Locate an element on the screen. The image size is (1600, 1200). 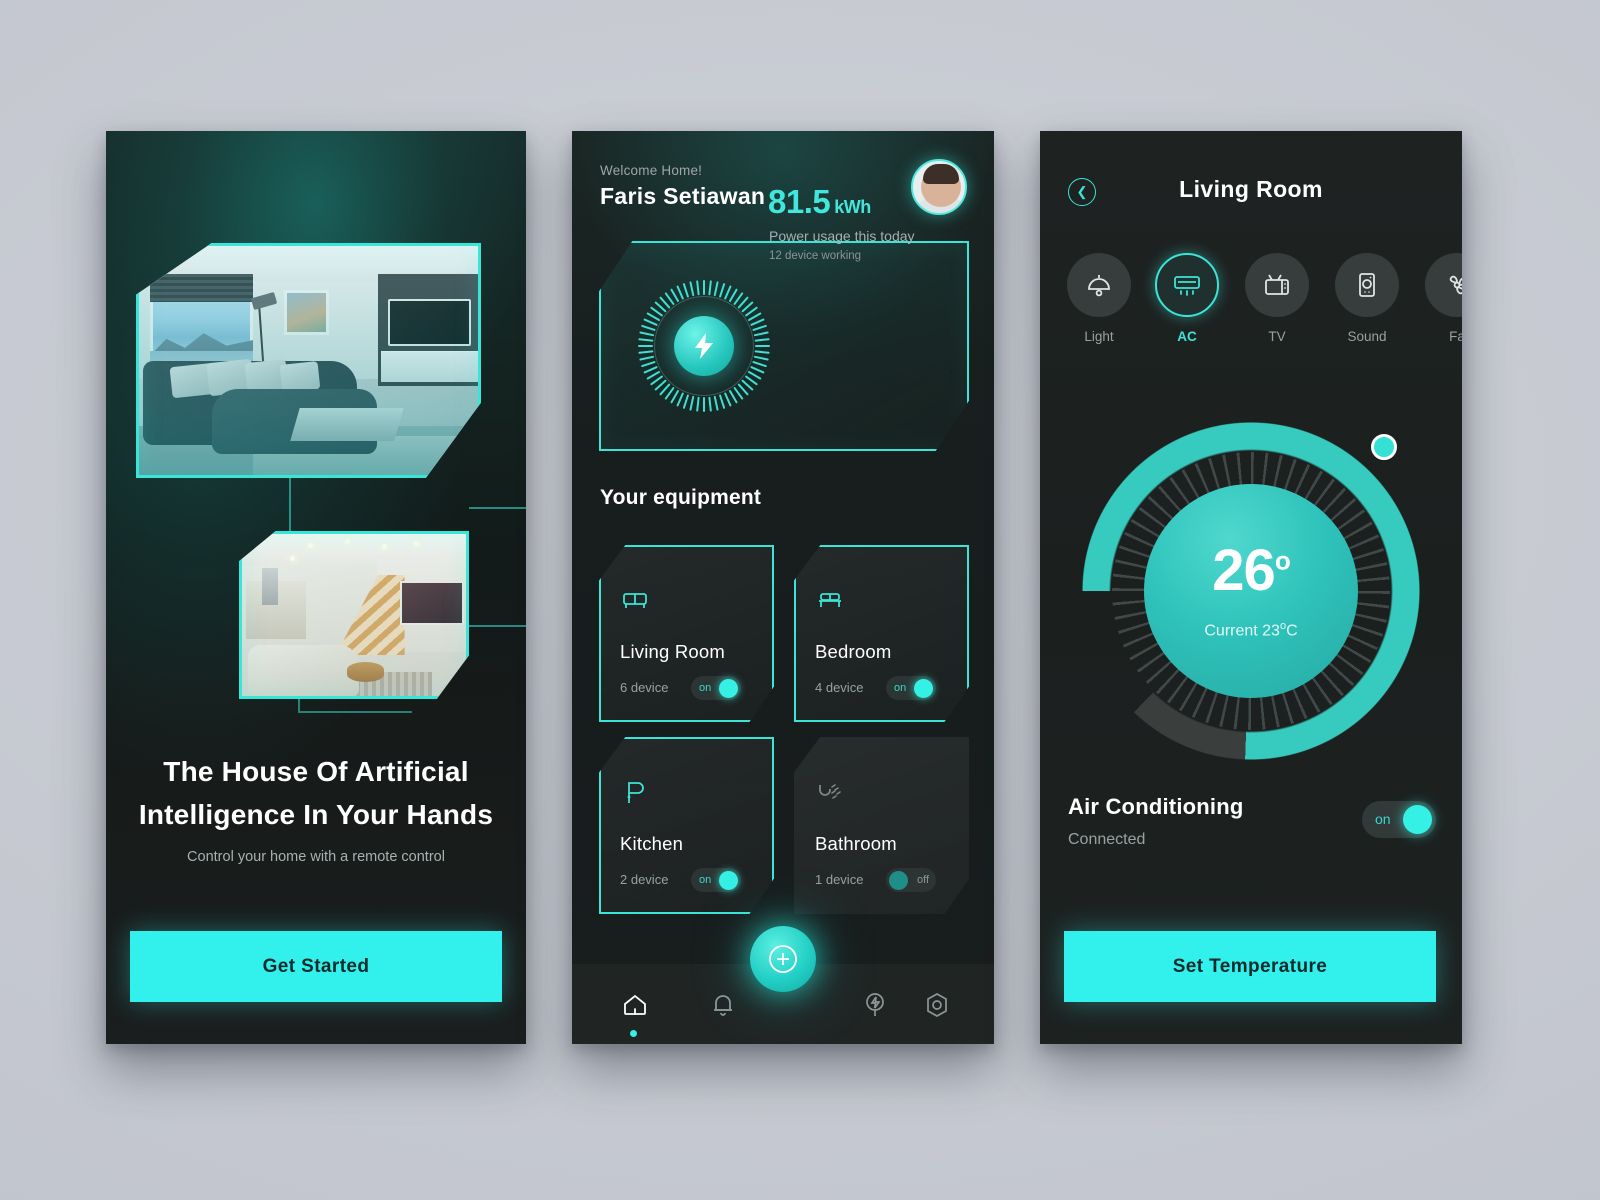
tab-label: Light is located at coordinates (1099, 336).